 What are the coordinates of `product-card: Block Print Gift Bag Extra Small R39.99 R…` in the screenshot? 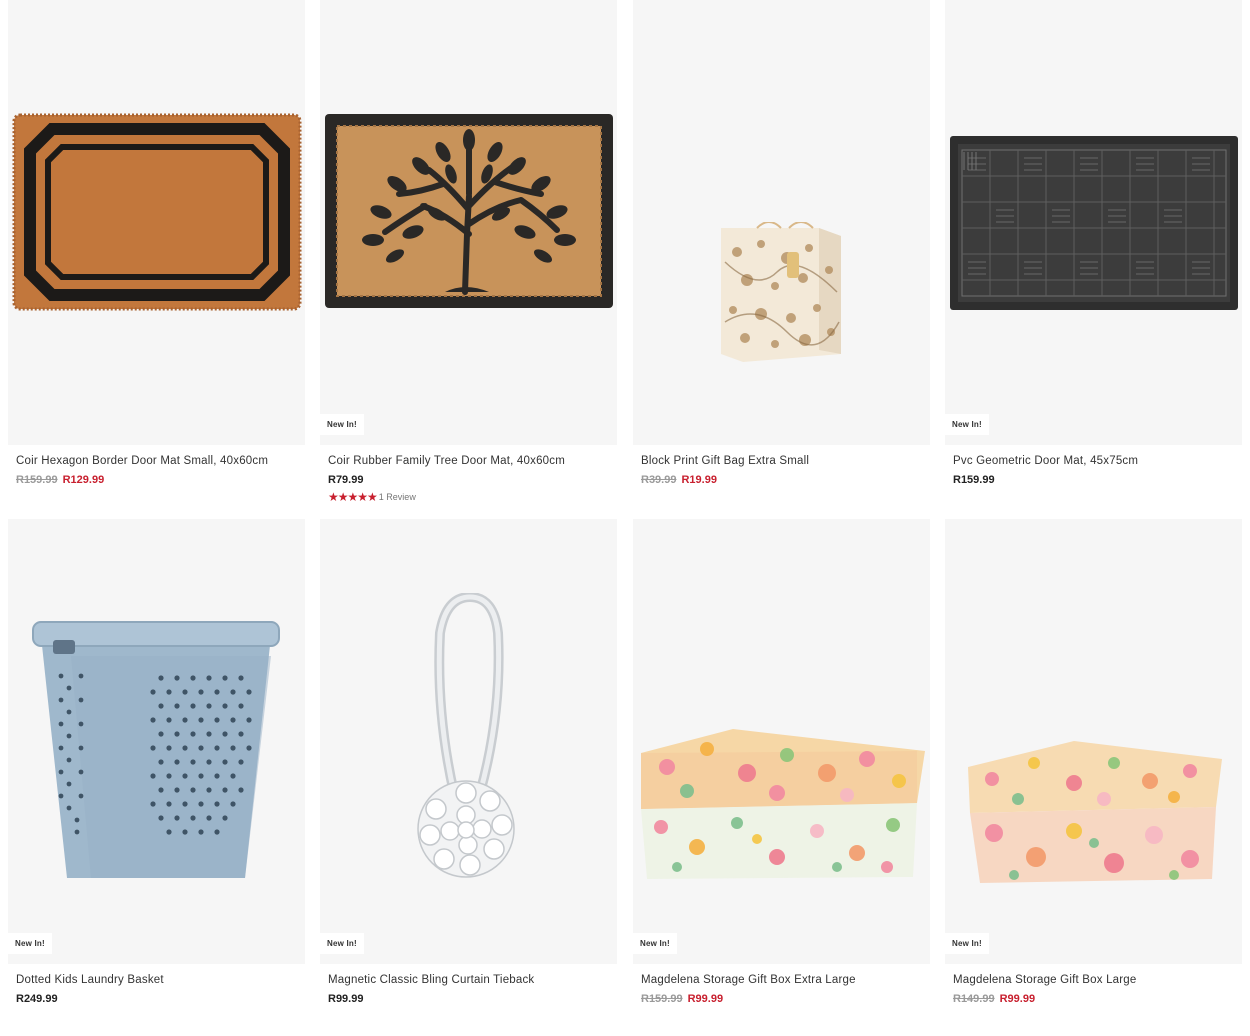 It's located at (781, 243).